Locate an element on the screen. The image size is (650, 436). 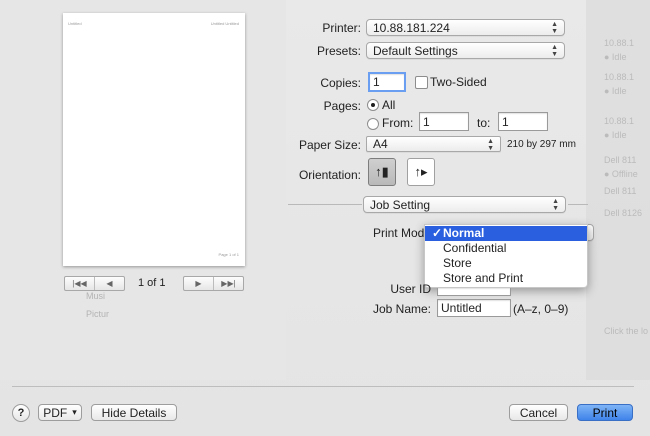
checkmark-icon: ✓ is located at coordinates (437, 233).